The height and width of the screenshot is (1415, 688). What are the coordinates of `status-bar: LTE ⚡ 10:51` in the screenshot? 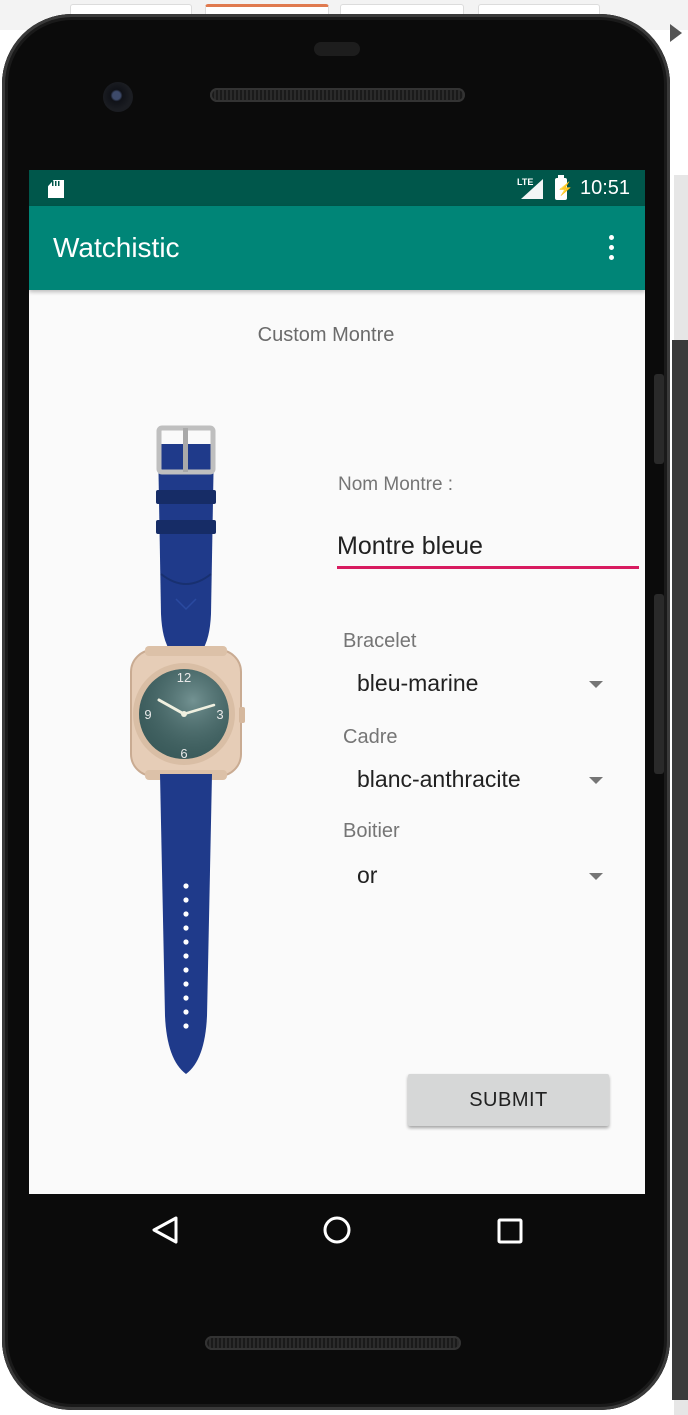 It's located at (337, 188).